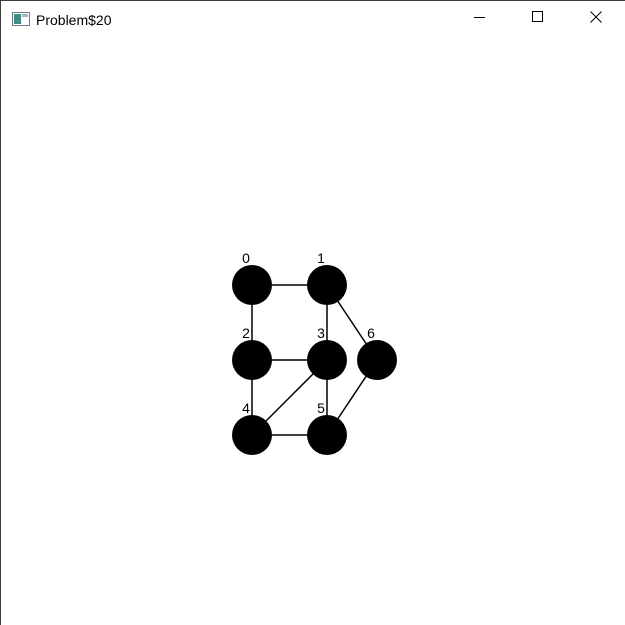  I want to click on title-bar: Problem$20, so click(313, 19).